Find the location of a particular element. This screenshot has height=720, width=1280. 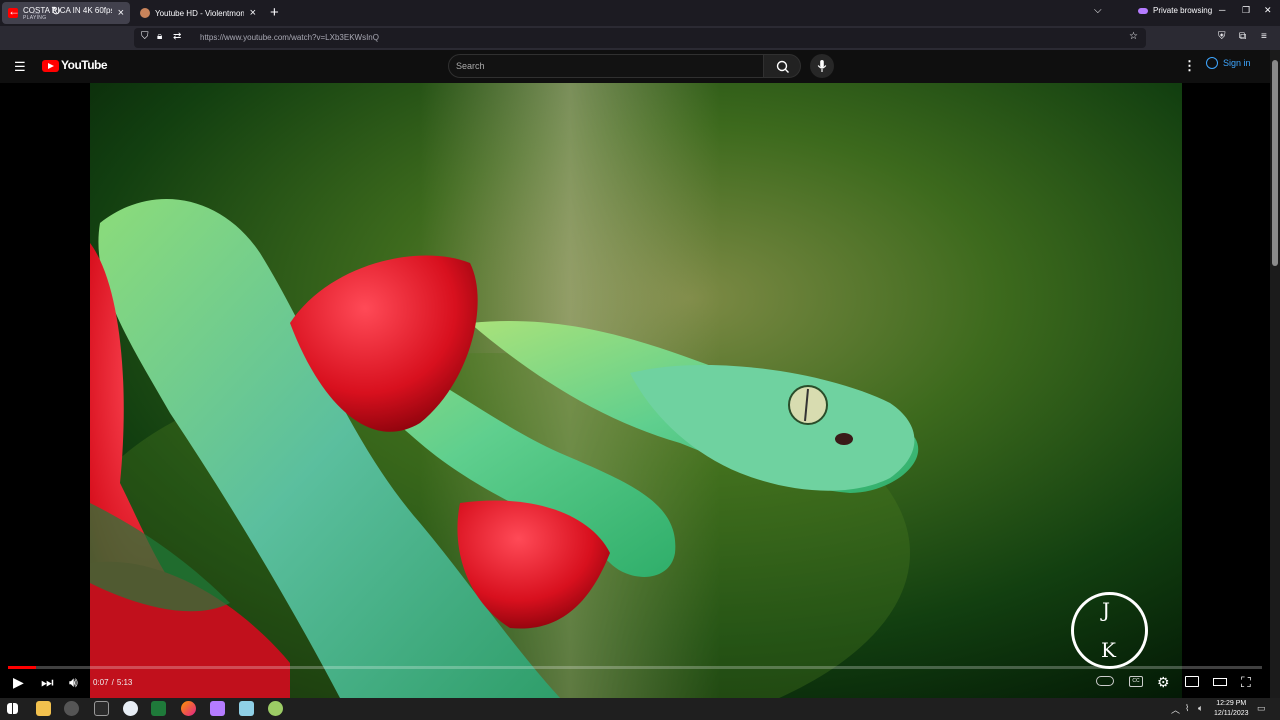

search-button is located at coordinates (782, 66).